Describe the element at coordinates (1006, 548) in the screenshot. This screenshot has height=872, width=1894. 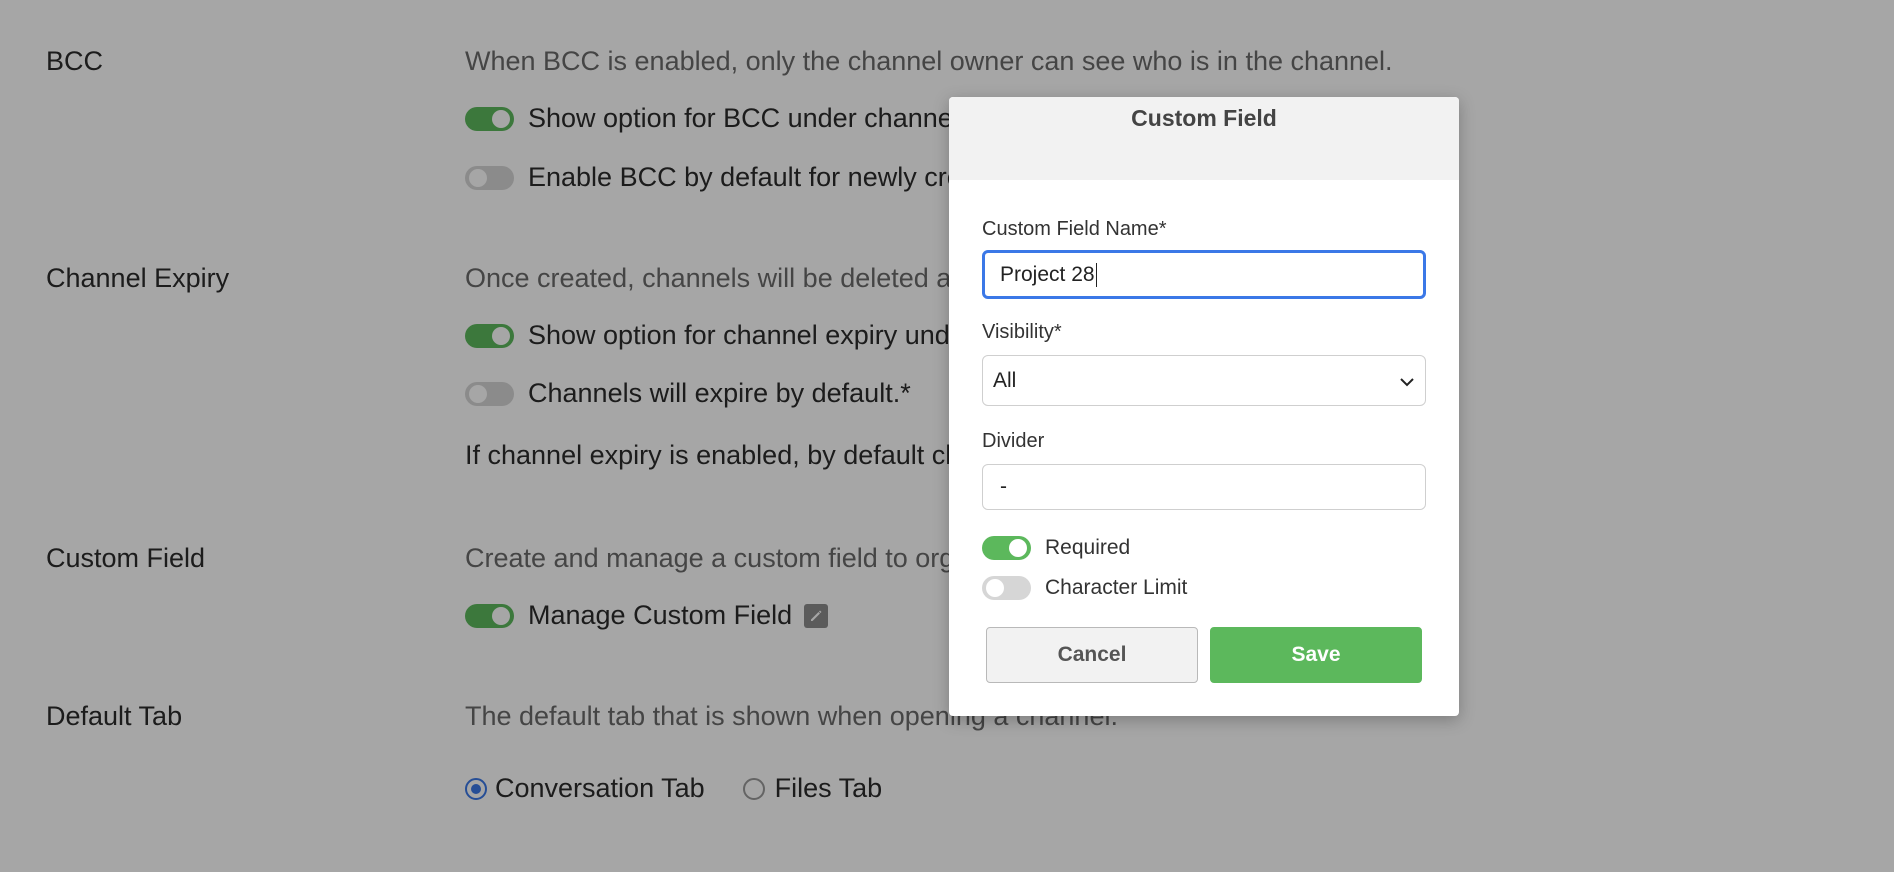
I see `required-toggle` at that location.